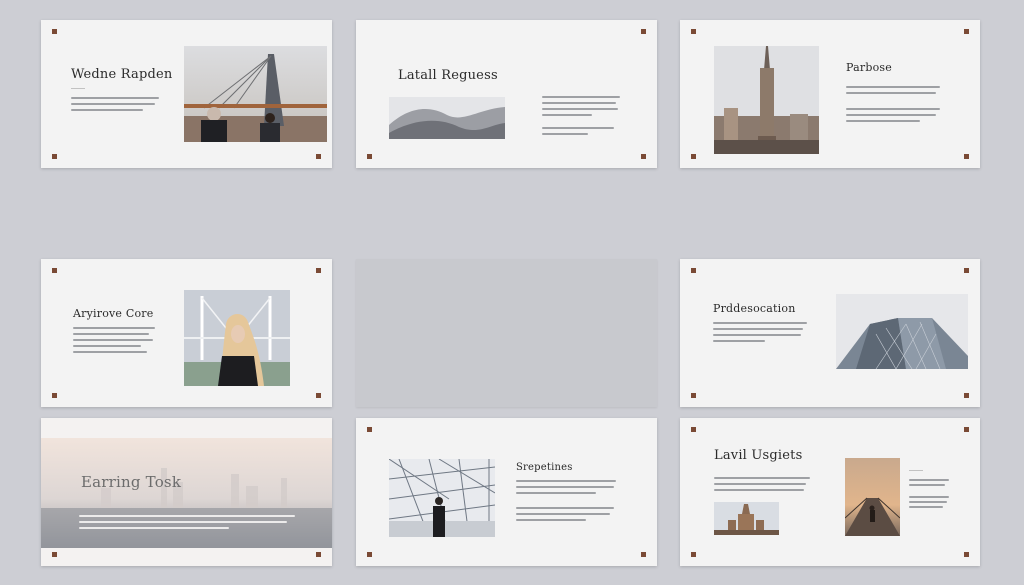  I want to click on bridge-photo, so click(255, 94).